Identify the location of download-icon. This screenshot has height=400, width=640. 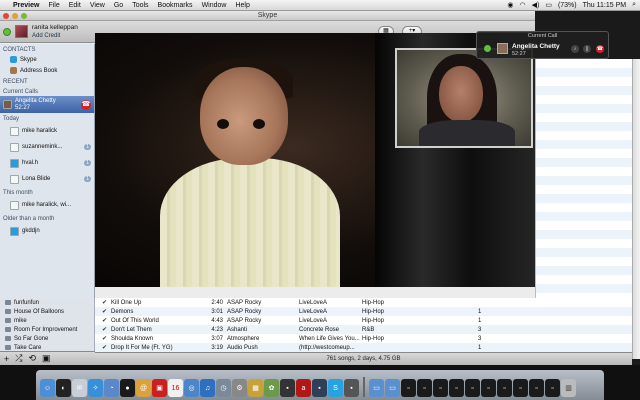
(14, 231).